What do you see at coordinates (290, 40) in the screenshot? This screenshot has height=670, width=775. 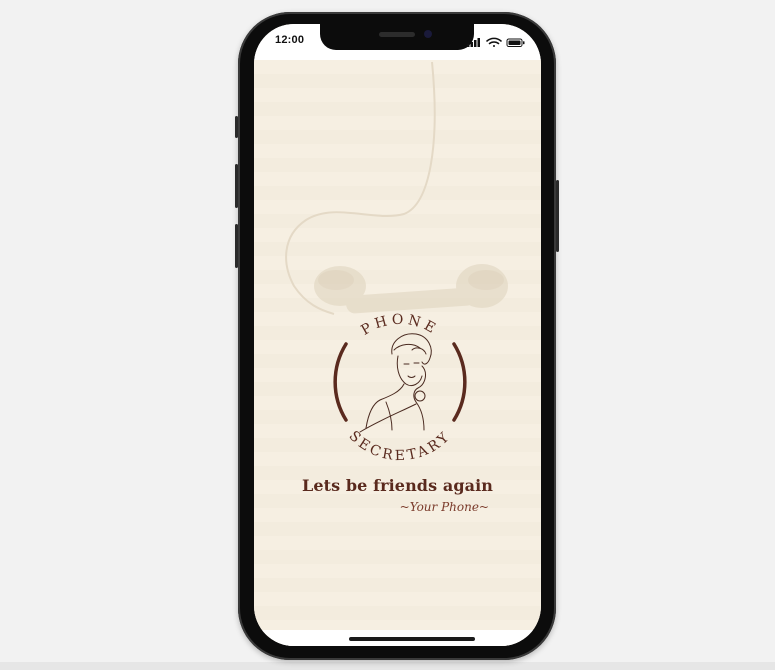 I see `status-time: 12:00` at bounding box center [290, 40].